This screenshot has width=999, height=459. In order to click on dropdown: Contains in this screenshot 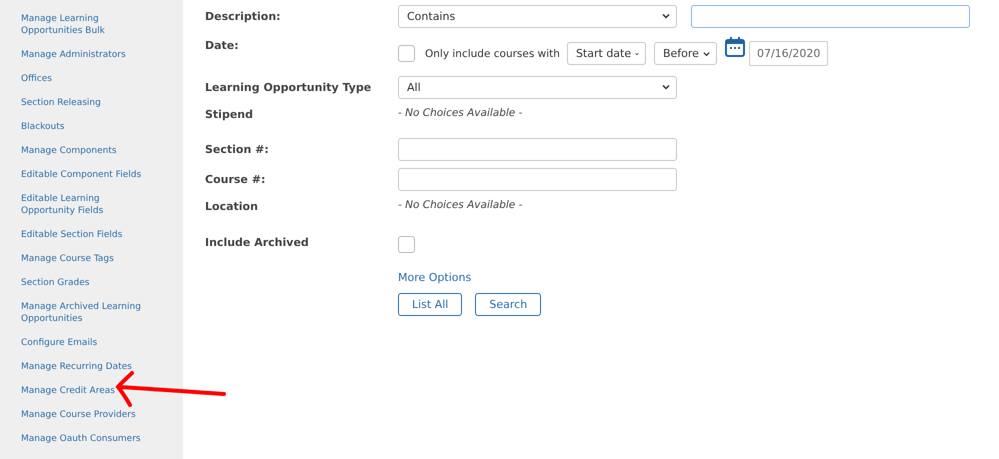, I will do `click(537, 16)`.